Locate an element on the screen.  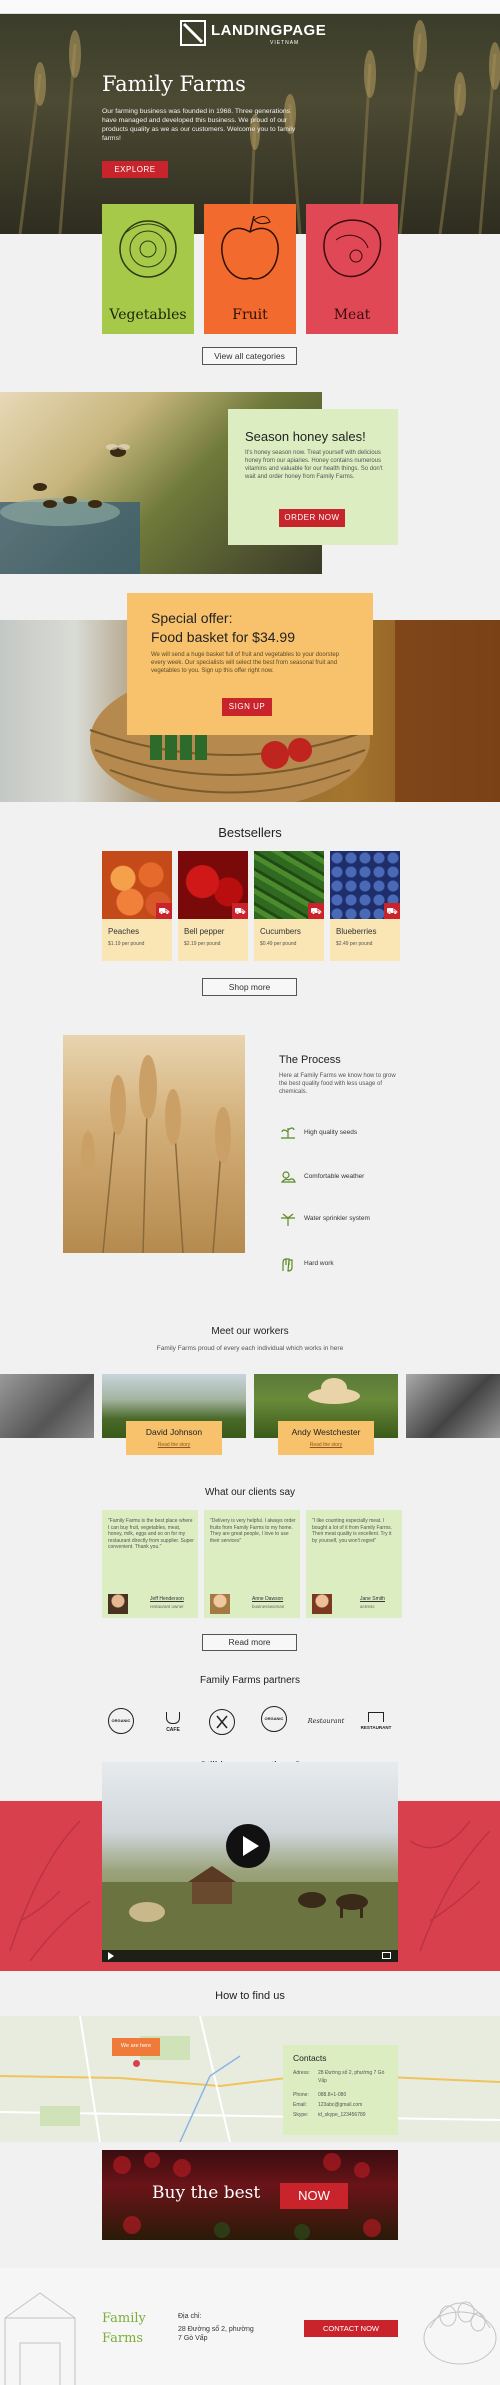
contact-address-label: Adress: is located at coordinates (301, 2073).